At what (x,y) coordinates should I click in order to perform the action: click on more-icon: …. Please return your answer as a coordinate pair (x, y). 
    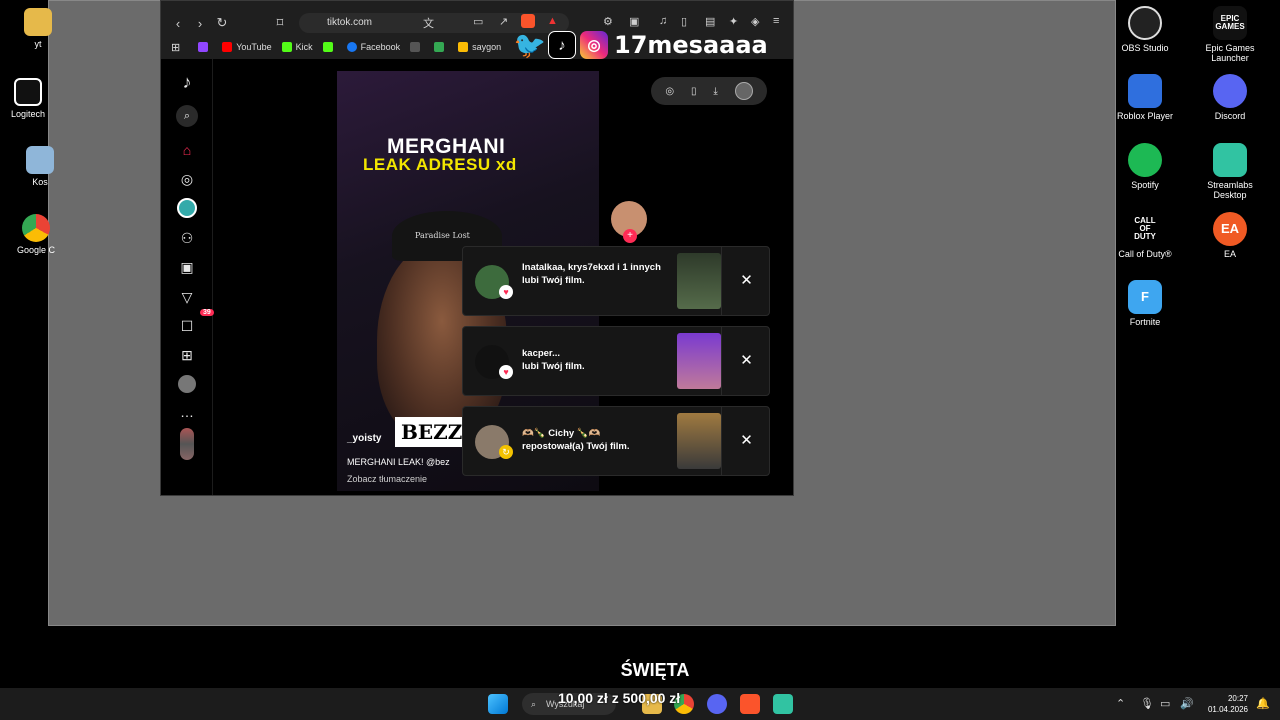
    Looking at the image, I should click on (187, 412).